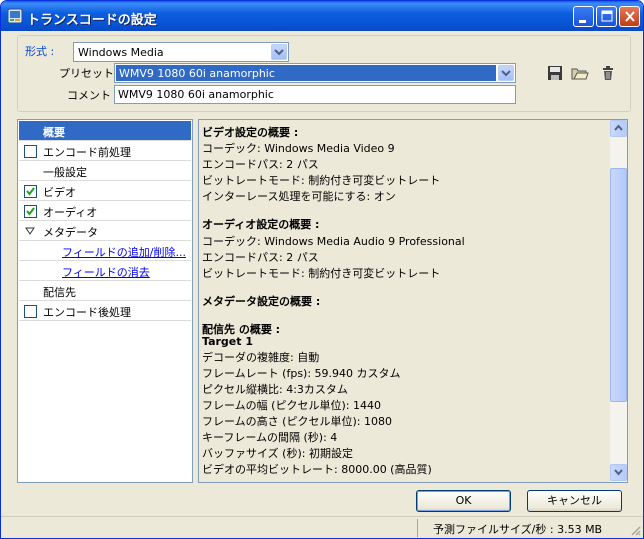  What do you see at coordinates (299, 196) in the screenshot?
I see `summary-line: インターレース処理を可能にする: オン` at bounding box center [299, 196].